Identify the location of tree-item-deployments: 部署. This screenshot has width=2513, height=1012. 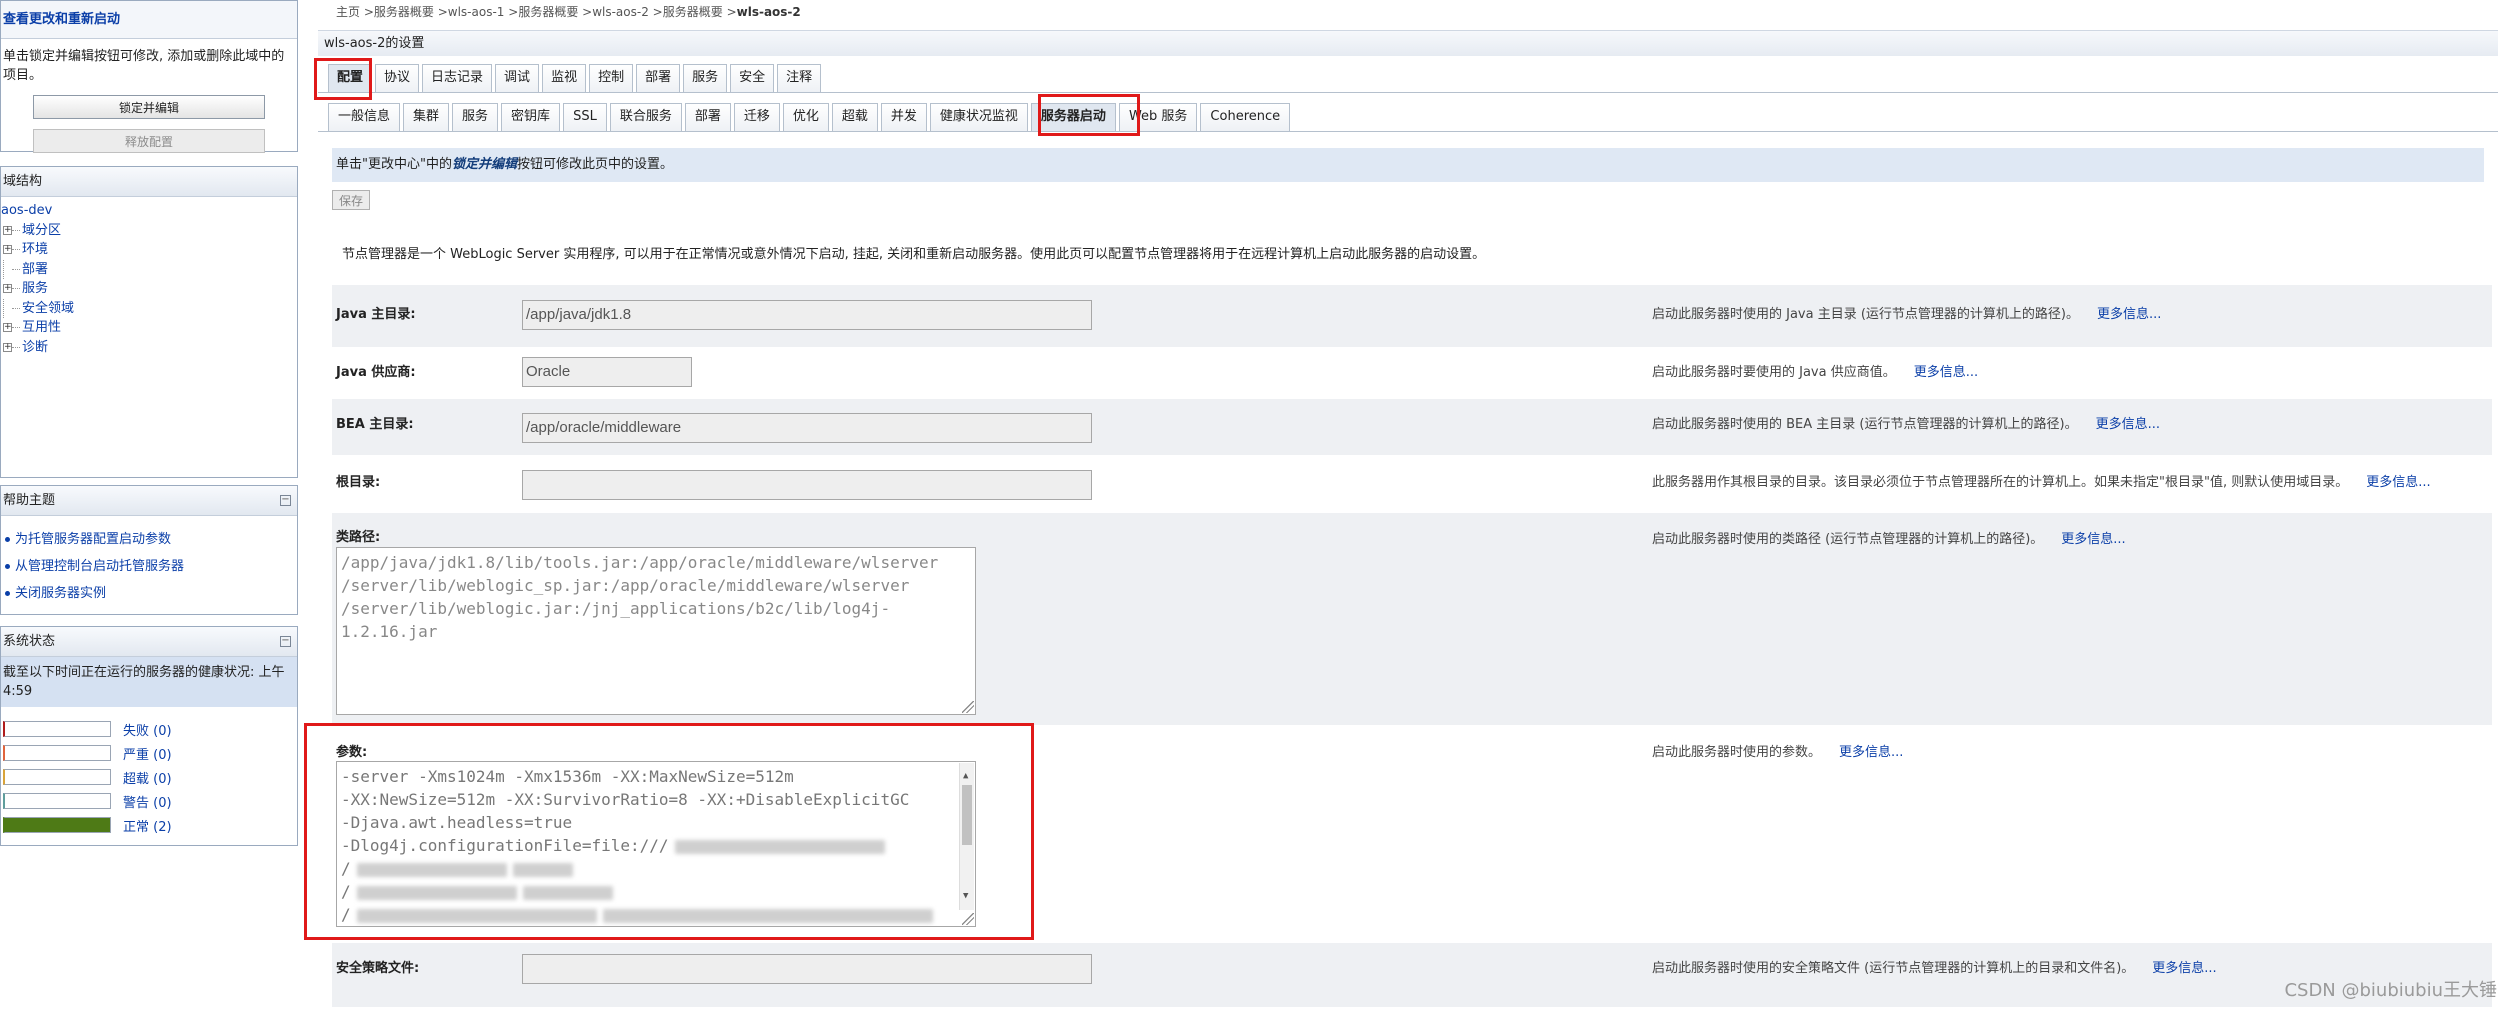
(149, 269).